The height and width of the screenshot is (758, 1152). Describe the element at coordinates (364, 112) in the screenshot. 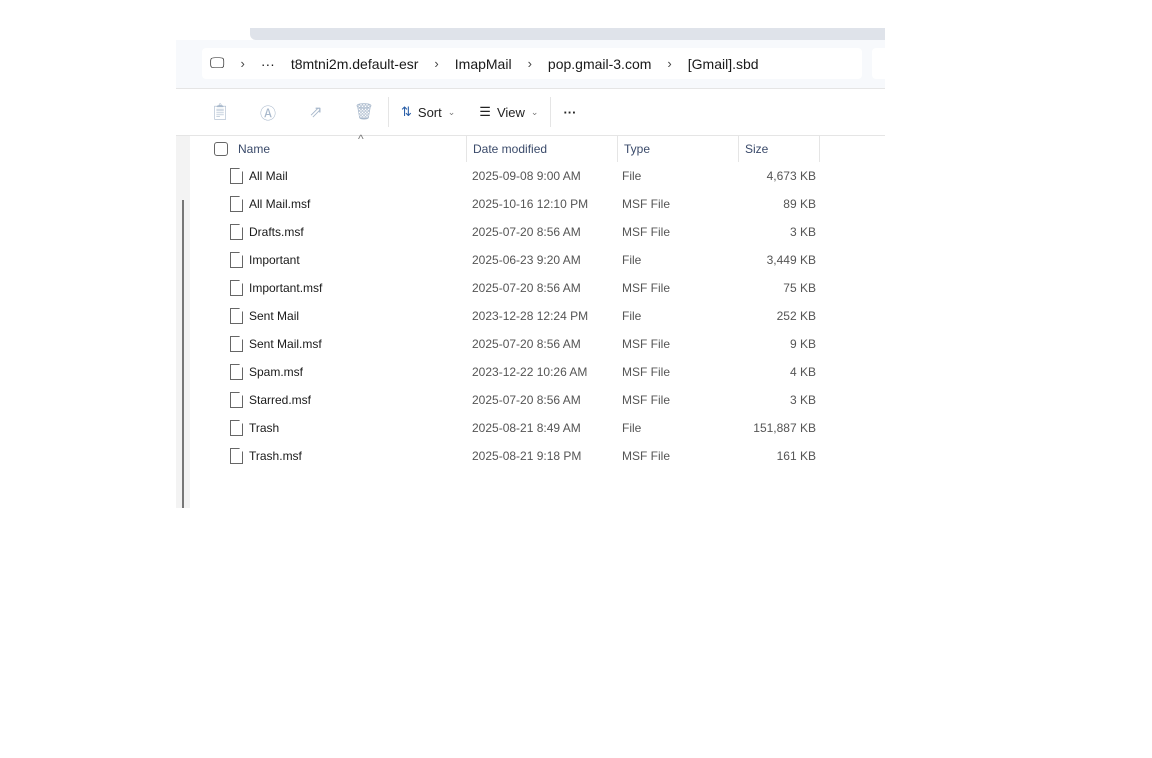

I see `delete-icon: 🗑︎` at that location.